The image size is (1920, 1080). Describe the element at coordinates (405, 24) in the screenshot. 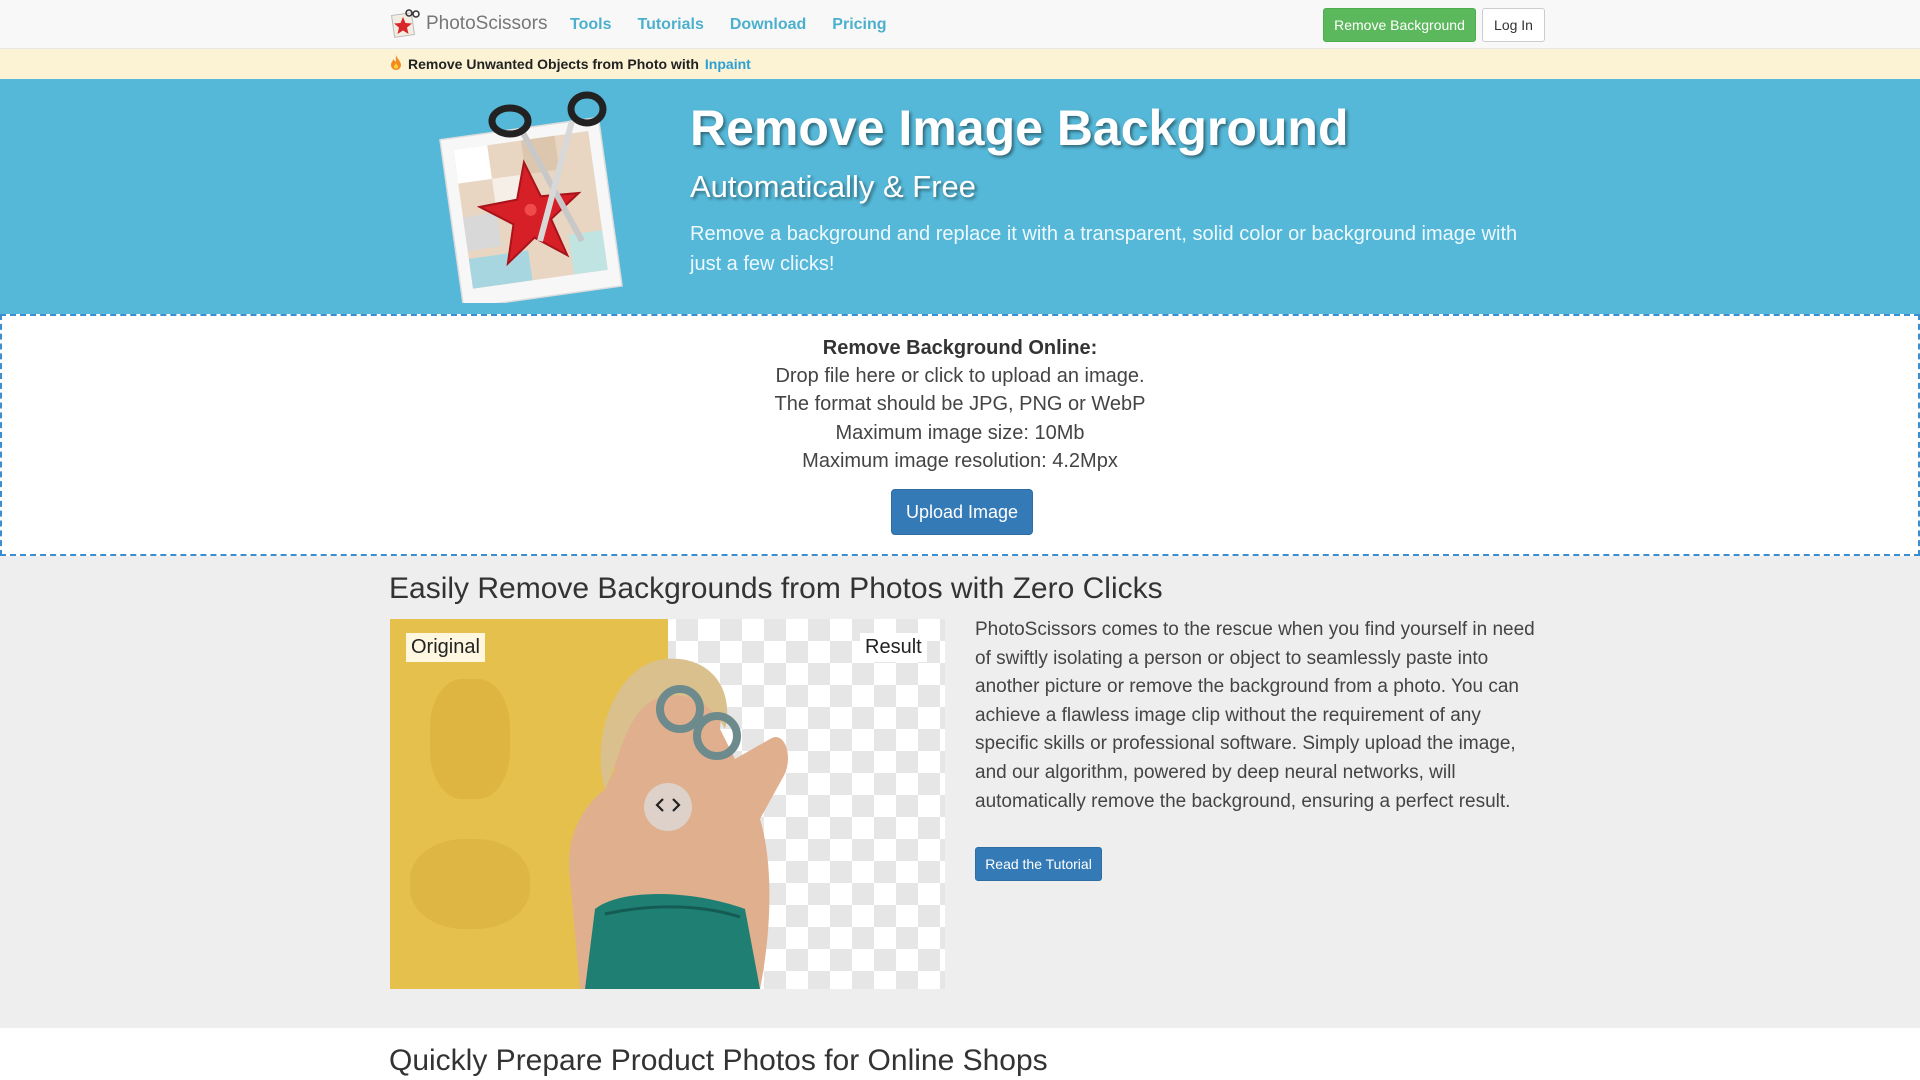

I see `photoscissors-logo-icon` at that location.